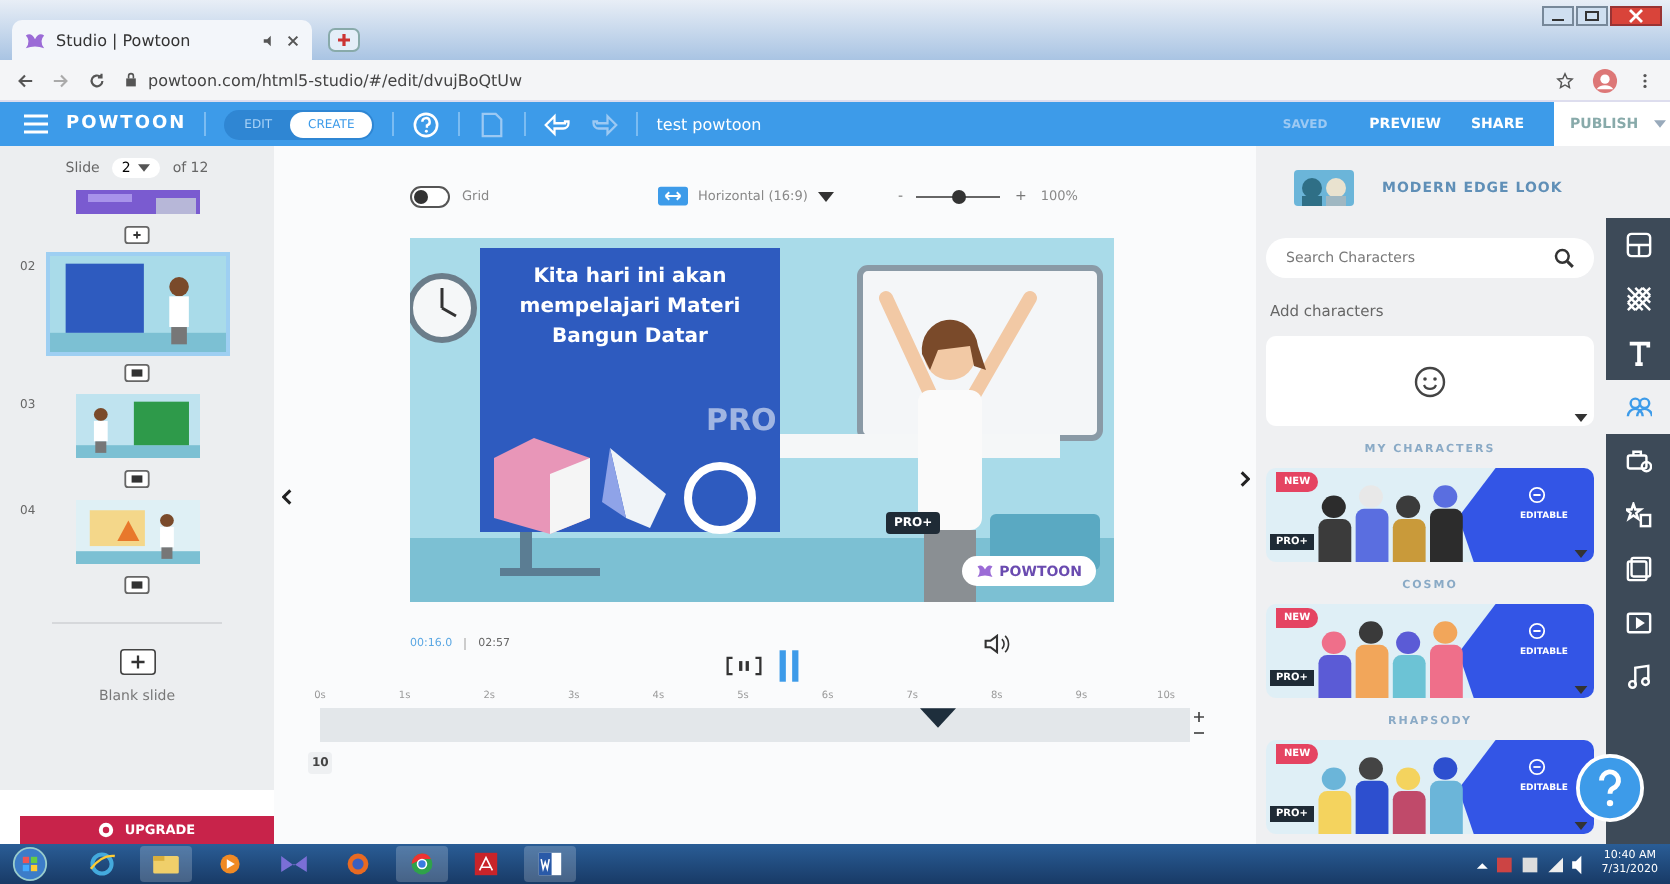 The width and height of the screenshot is (1670, 884). I want to click on zoom-out-icon, so click(1199, 733).